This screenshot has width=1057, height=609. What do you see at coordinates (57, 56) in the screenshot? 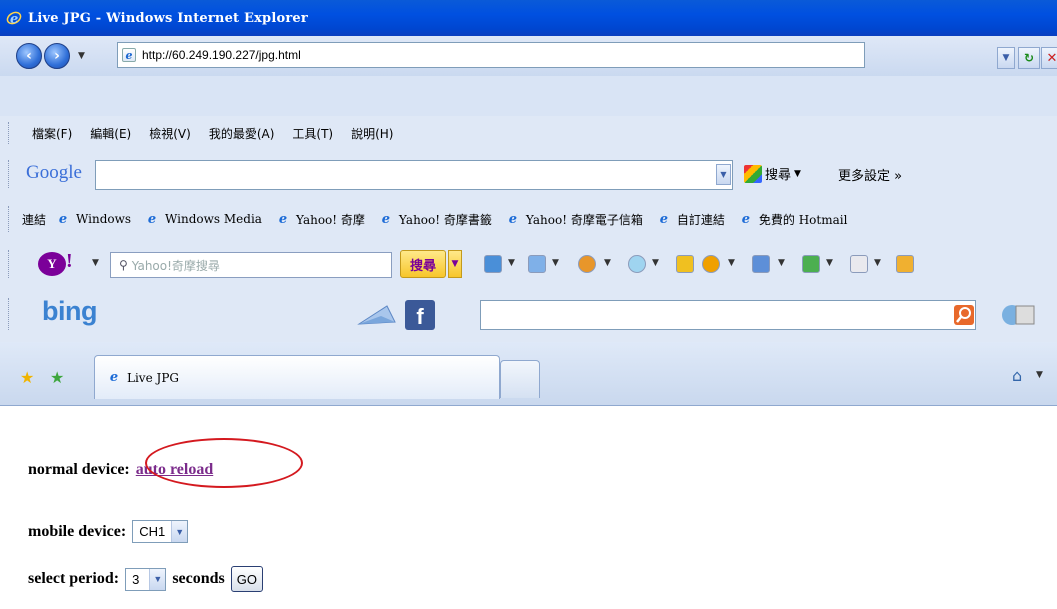
I see `forward-button: ›` at bounding box center [57, 56].